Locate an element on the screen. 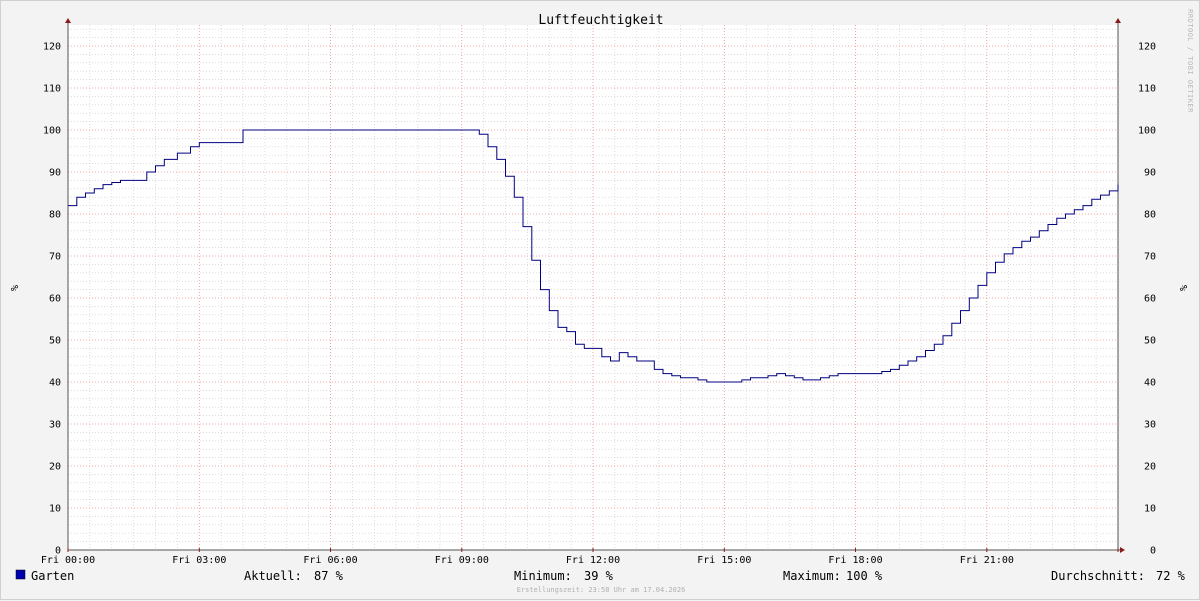 The width and height of the screenshot is (1200, 601). y-axis-label-right: % is located at coordinates (1182, 288).